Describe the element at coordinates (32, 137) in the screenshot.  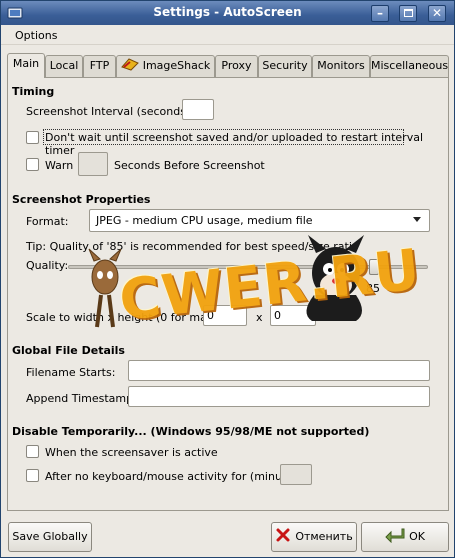
I see `dont-wait-checkbox` at that location.